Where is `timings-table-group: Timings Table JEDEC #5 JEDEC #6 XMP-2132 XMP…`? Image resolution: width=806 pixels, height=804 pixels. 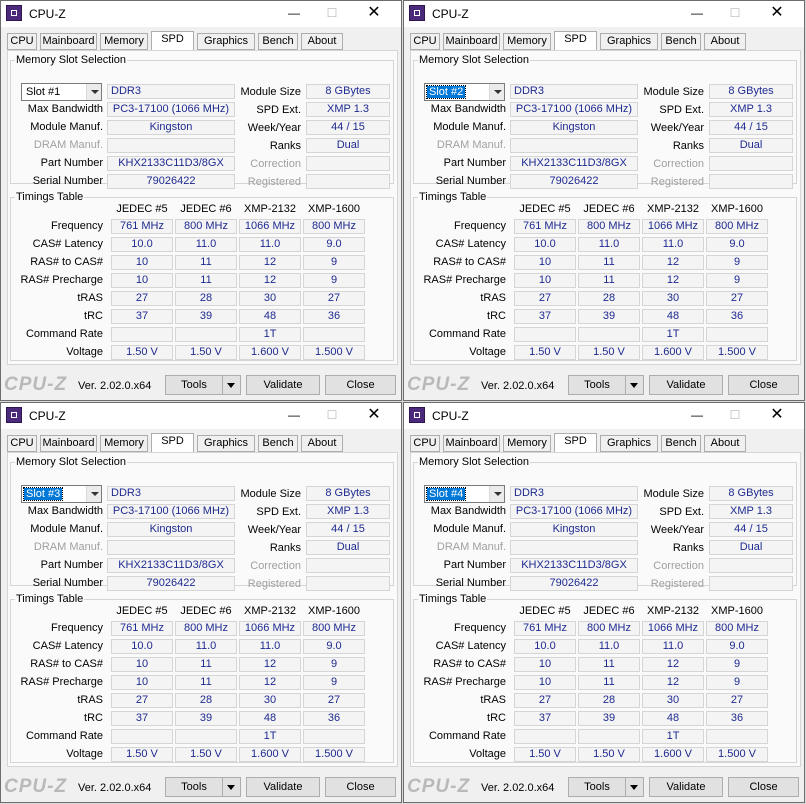 timings-table-group: Timings Table JEDEC #5 JEDEC #6 XMP-2132 XMP… is located at coordinates (202, 275).